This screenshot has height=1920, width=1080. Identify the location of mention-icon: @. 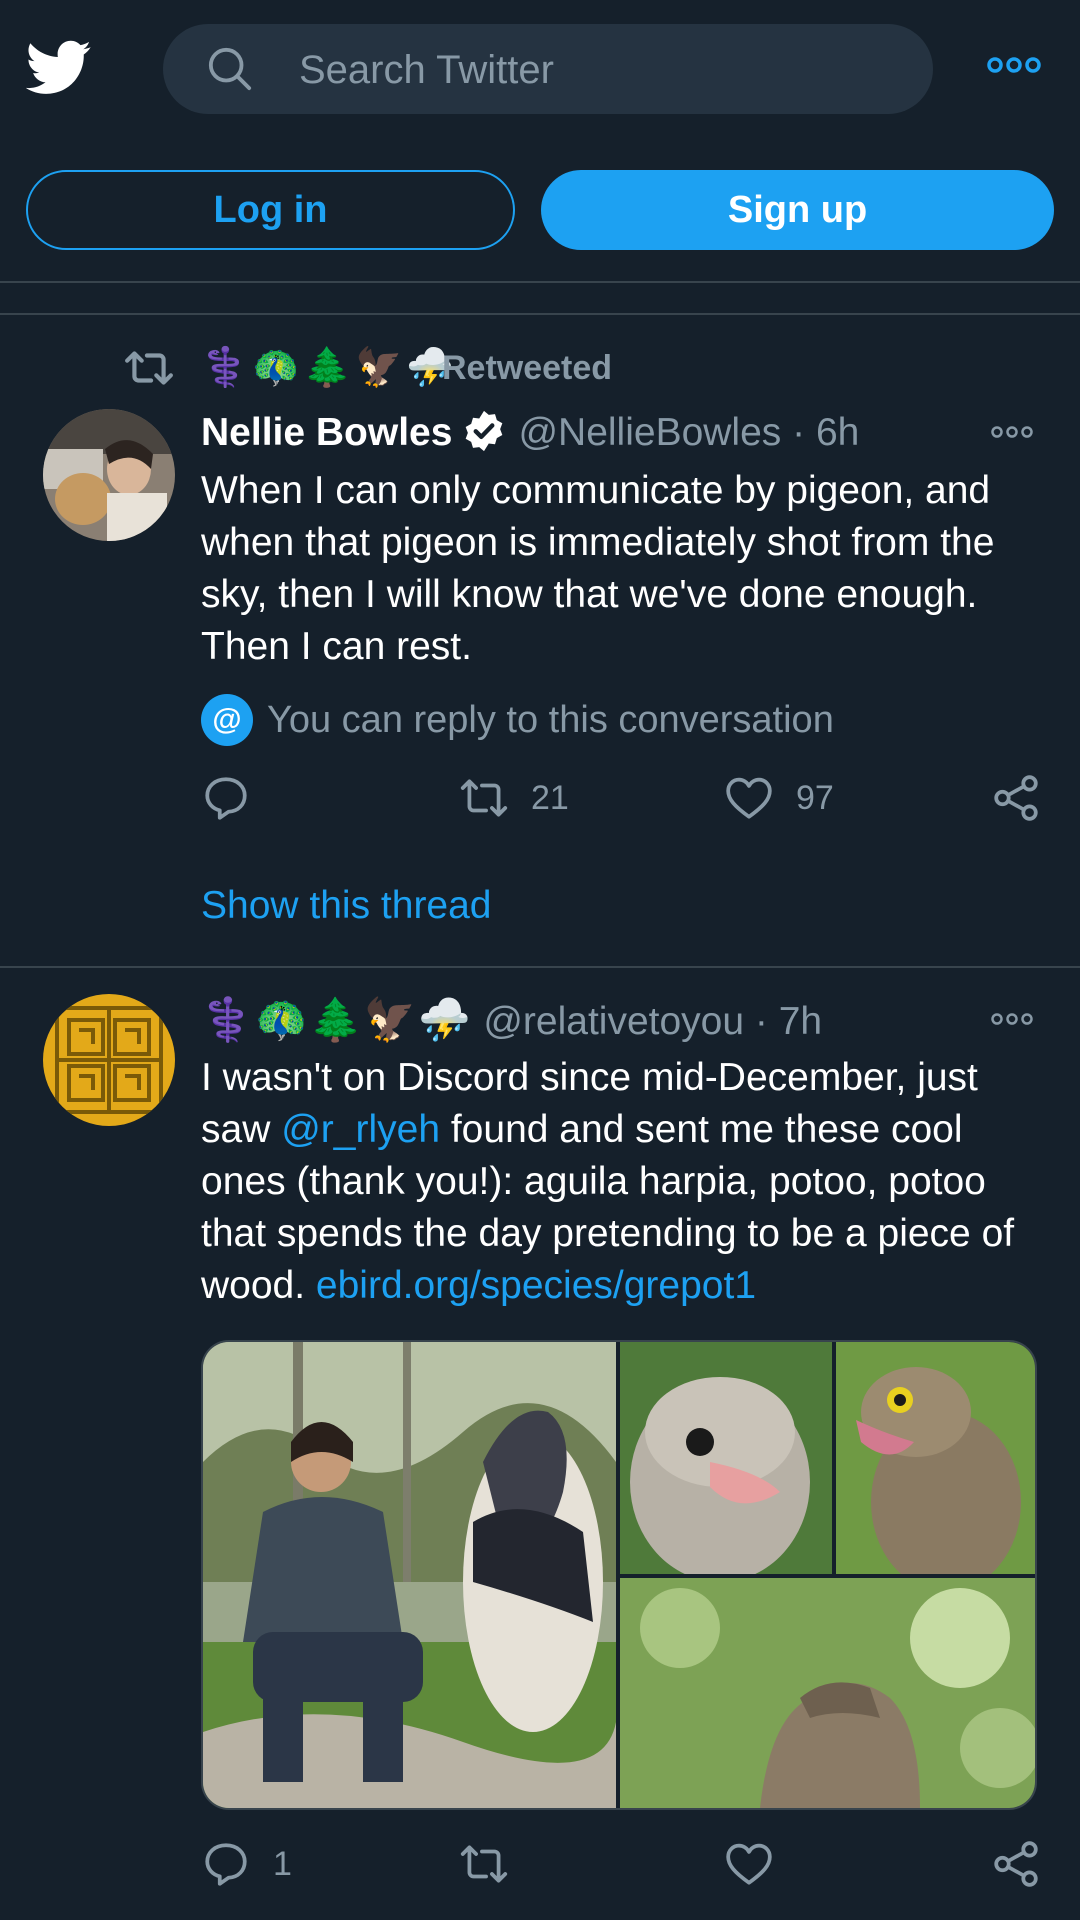
(227, 720).